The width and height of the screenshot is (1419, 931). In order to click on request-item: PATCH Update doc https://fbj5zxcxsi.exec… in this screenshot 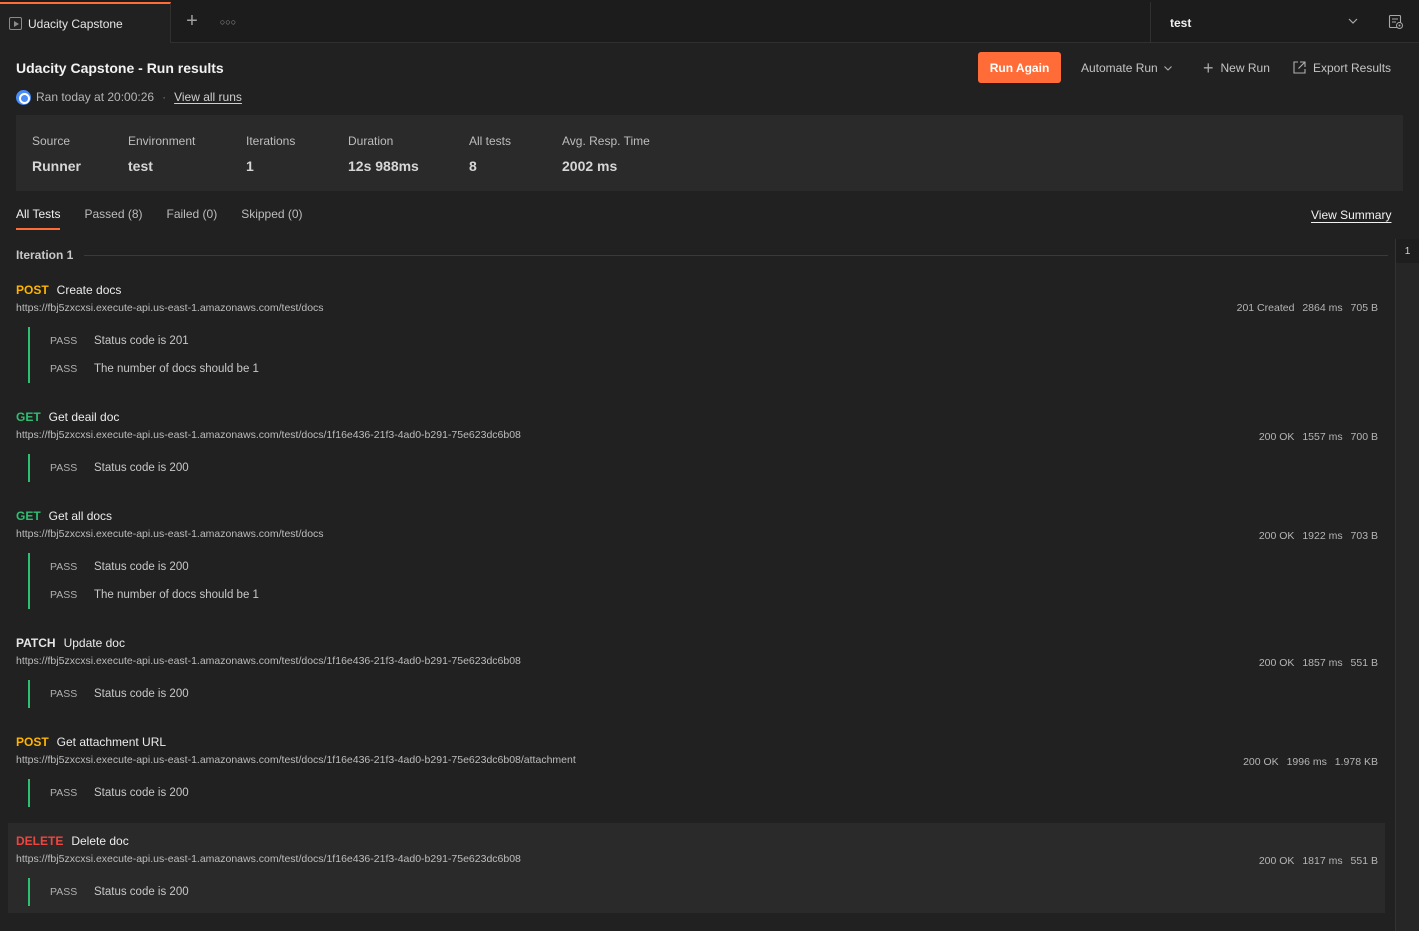, I will do `click(696, 677)`.